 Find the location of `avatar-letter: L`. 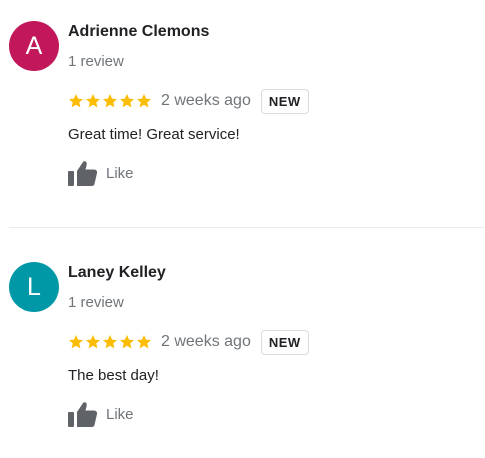

avatar-letter: L is located at coordinates (34, 286).